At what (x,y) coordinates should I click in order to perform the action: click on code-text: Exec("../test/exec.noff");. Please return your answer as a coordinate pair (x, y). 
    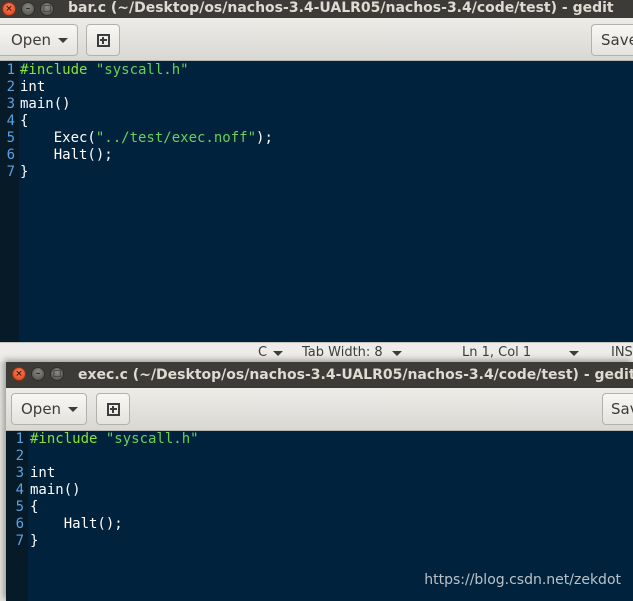
    Looking at the image, I should click on (146, 138).